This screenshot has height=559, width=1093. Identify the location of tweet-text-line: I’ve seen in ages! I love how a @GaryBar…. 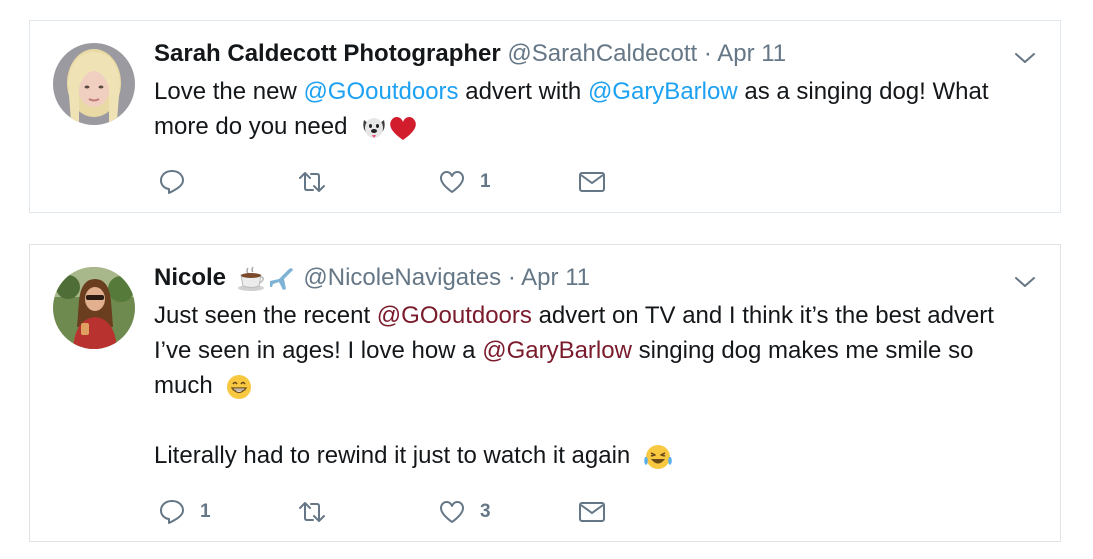
(574, 350).